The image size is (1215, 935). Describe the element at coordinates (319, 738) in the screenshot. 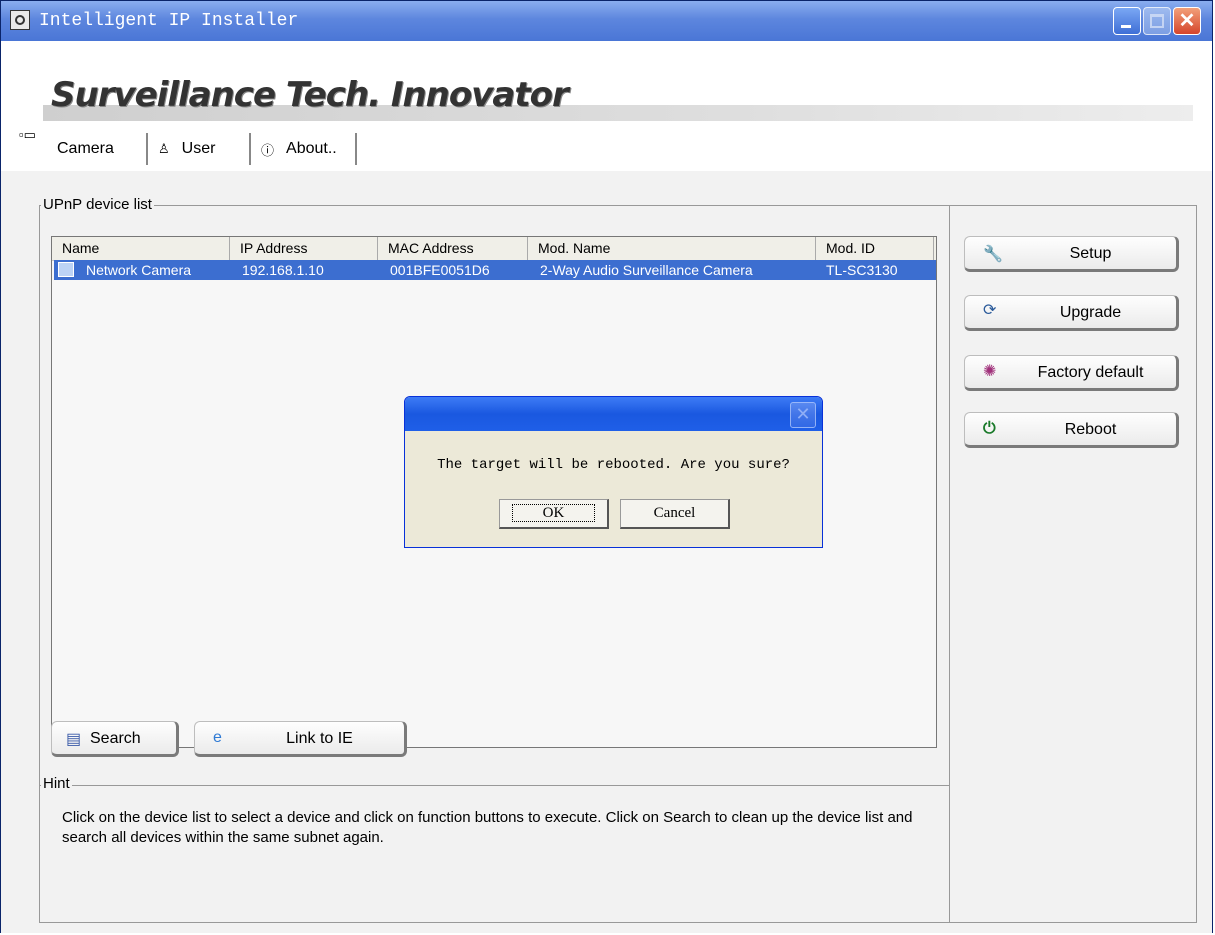

I see `link-to-ie-label: Link to IE` at that location.